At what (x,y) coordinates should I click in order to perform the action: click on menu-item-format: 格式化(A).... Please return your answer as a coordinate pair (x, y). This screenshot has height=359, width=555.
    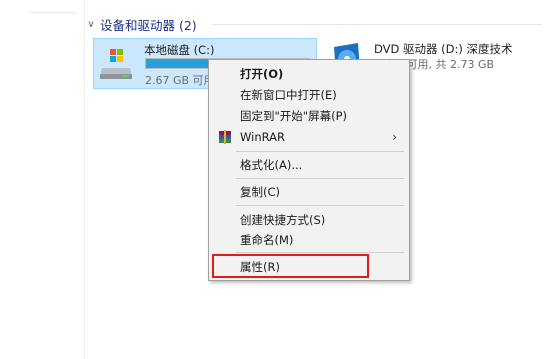
    Looking at the image, I should click on (309, 165).